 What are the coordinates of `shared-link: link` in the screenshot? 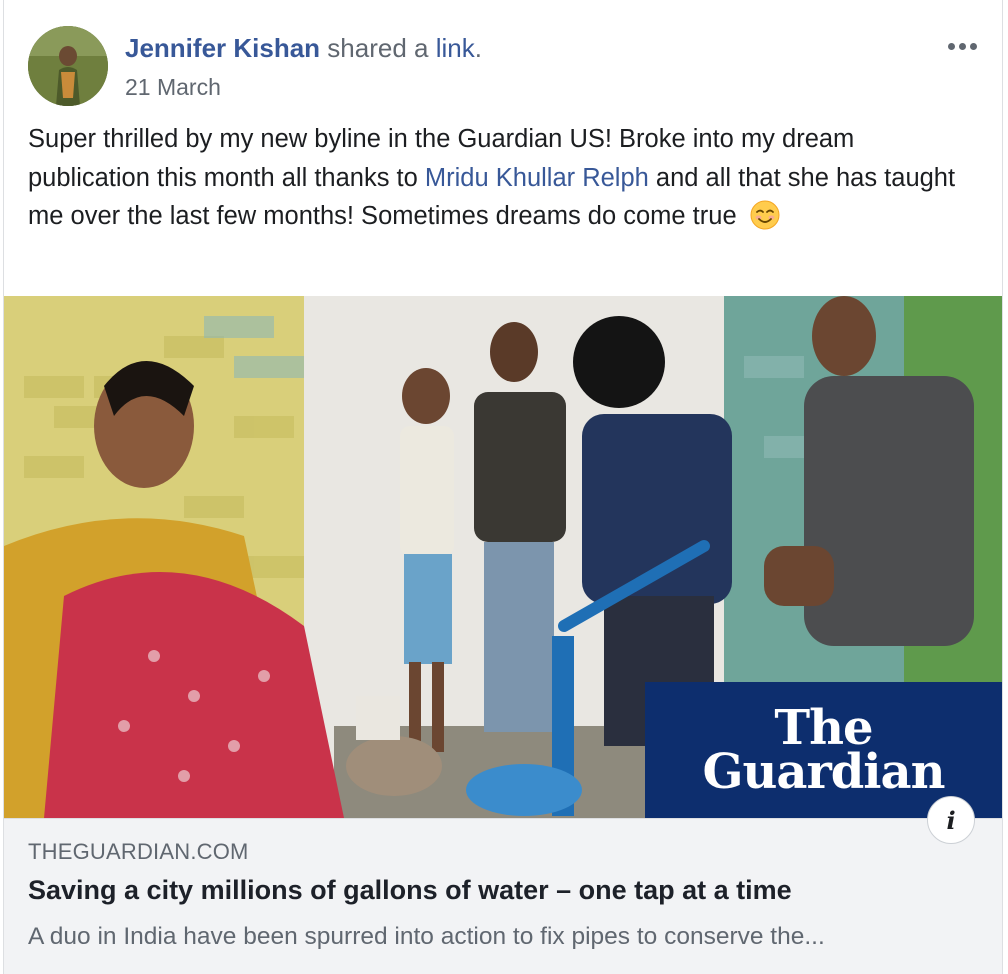 It's located at (455, 48).